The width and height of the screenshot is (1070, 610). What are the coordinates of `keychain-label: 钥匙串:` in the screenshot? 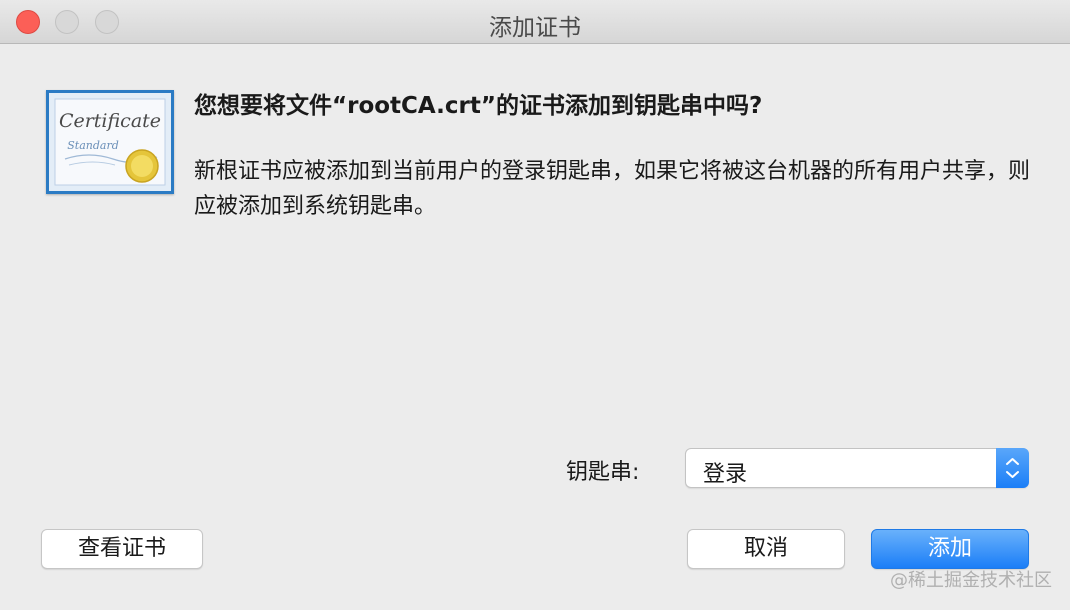 It's located at (603, 472).